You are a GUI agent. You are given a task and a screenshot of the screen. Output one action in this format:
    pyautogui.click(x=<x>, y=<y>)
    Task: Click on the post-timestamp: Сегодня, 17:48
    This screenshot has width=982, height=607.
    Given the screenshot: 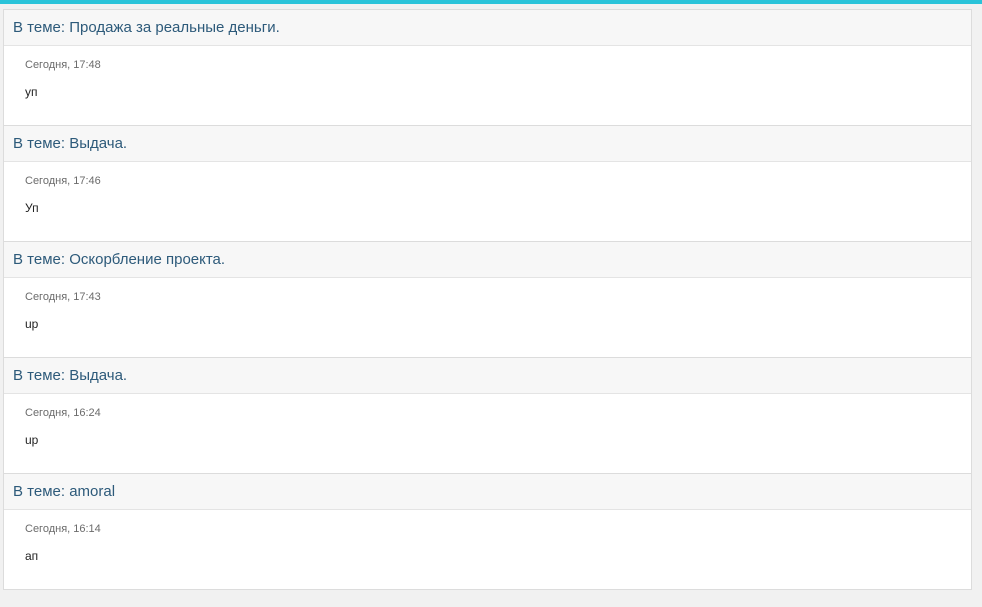 What is the action you would take?
    pyautogui.click(x=63, y=65)
    